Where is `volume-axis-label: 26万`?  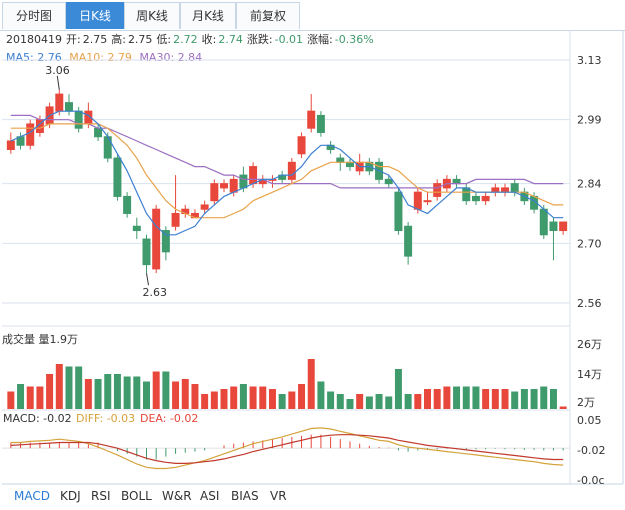
volume-axis-label: 26万 is located at coordinates (589, 344).